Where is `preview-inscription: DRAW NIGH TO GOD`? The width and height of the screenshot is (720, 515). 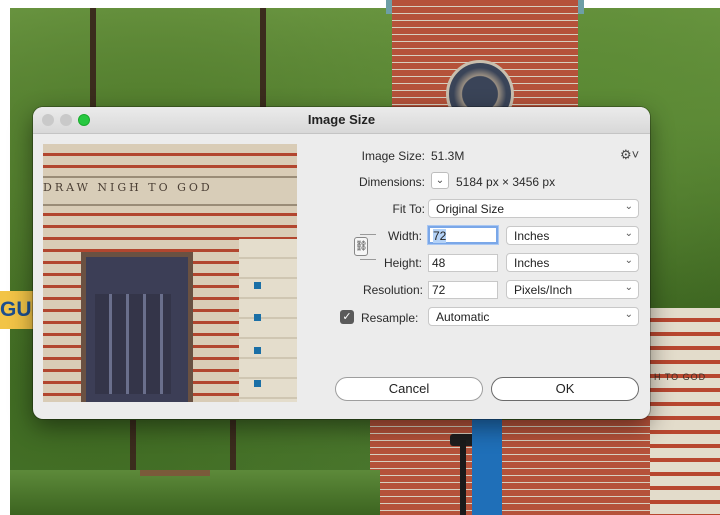
preview-inscription: DRAW NIGH TO GOD is located at coordinates (128, 187).